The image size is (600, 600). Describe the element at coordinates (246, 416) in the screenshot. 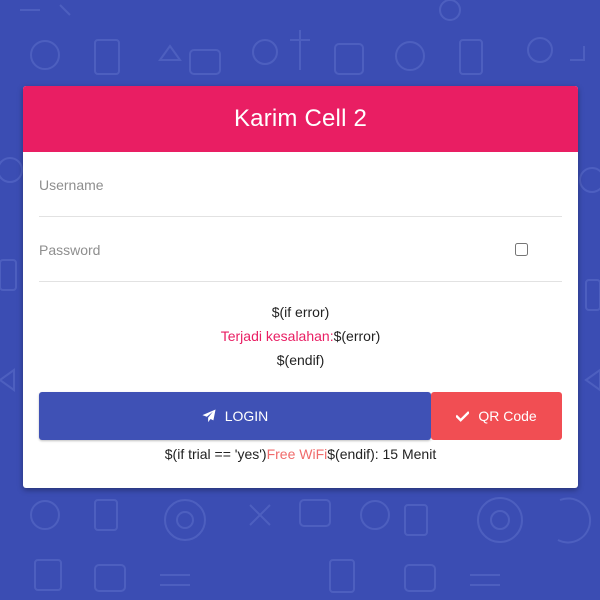

I see `login-button-label: LOGIN` at that location.